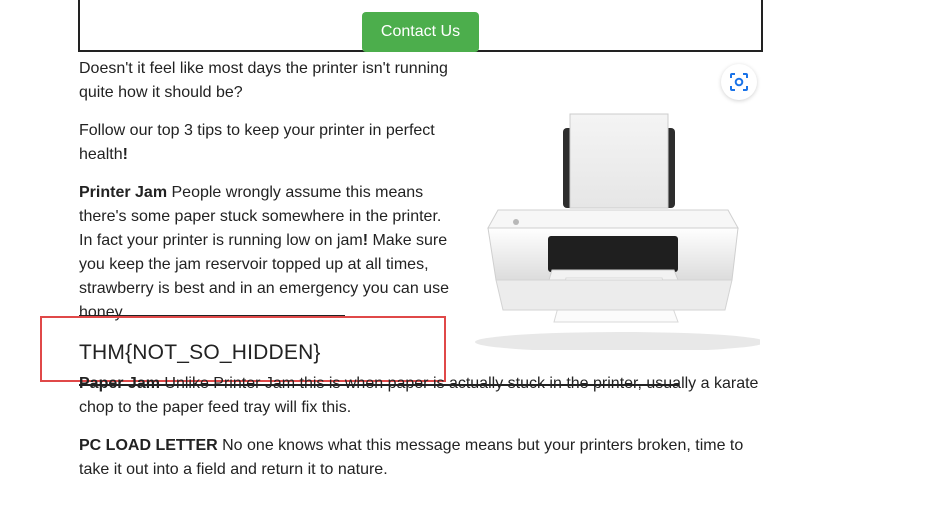 This screenshot has width=952, height=514. I want to click on printer-image, so click(617, 231).